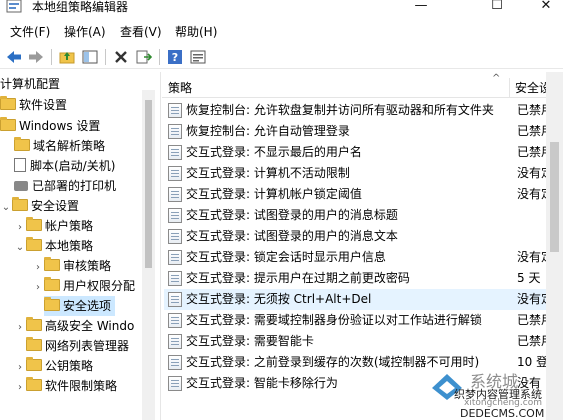 This screenshot has width=563, height=420. Describe the element at coordinates (43, 105) in the screenshot. I see `tree-item-label: 软件设置` at that location.